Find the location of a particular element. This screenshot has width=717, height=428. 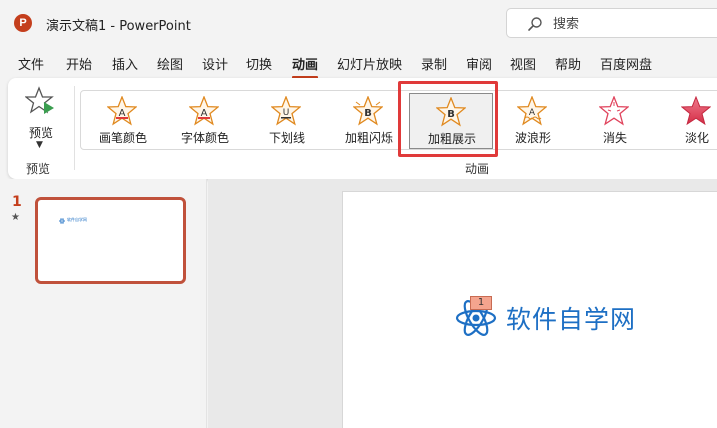

slide-logo-text: 软件自学网 is located at coordinates (571, 318).